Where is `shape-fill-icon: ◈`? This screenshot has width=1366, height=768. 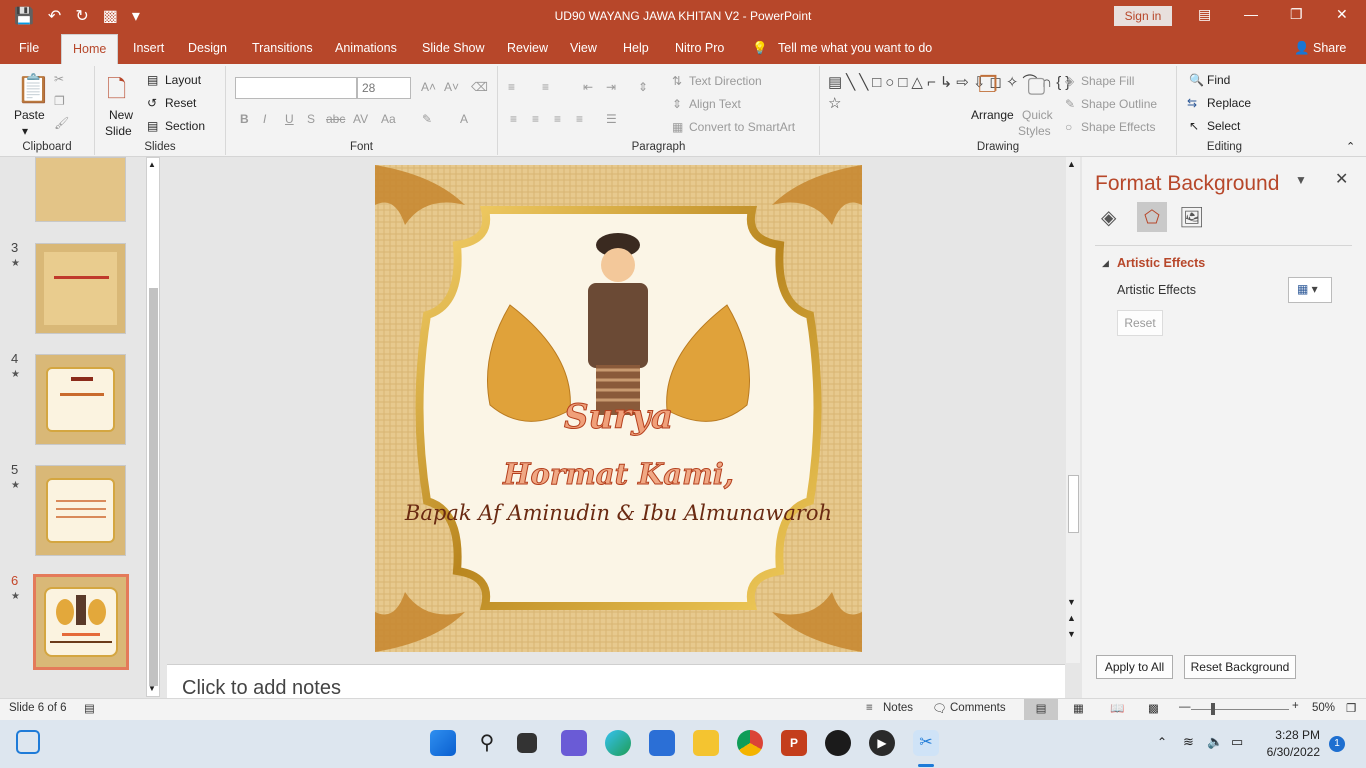
shape-fill-icon: ◈ is located at coordinates (1069, 81).